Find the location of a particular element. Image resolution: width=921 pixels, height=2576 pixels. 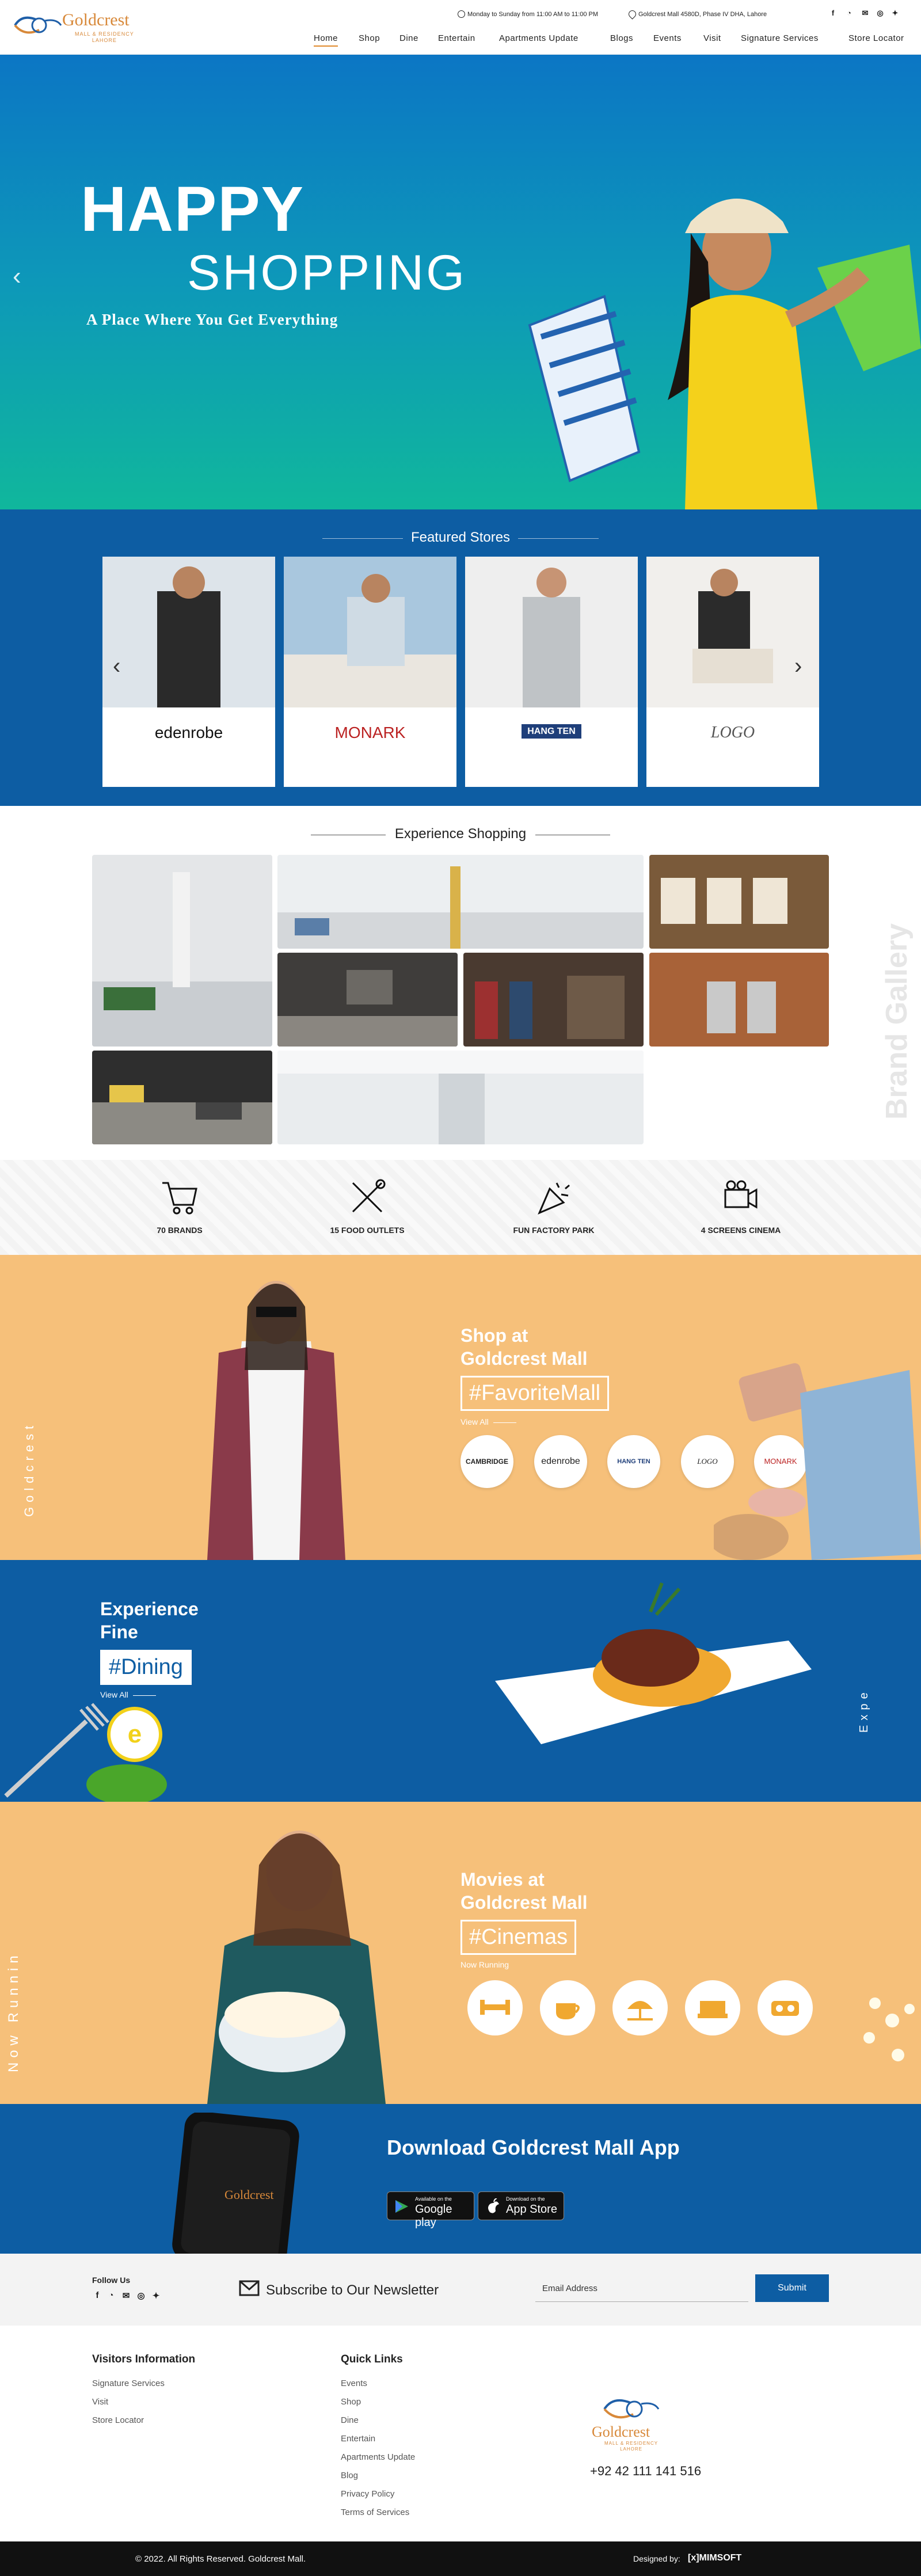

dining-badge: e is located at coordinates (135, 1735).